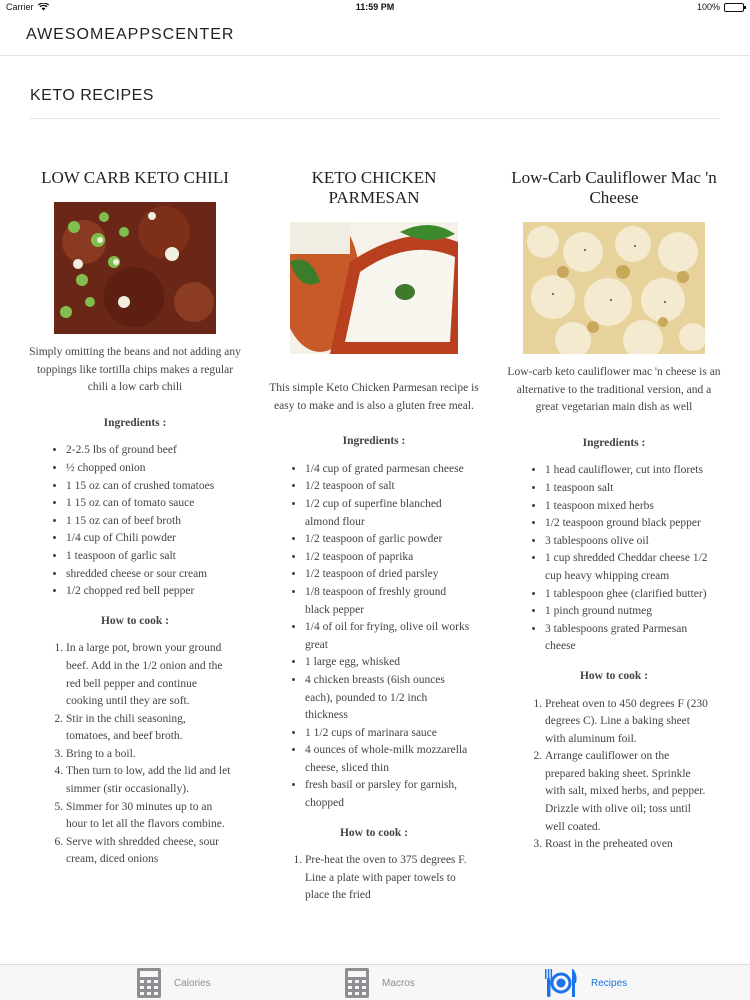 The image size is (750, 1000). I want to click on list-item: 1/2 teaspoon of dried parsley, so click(397, 575).